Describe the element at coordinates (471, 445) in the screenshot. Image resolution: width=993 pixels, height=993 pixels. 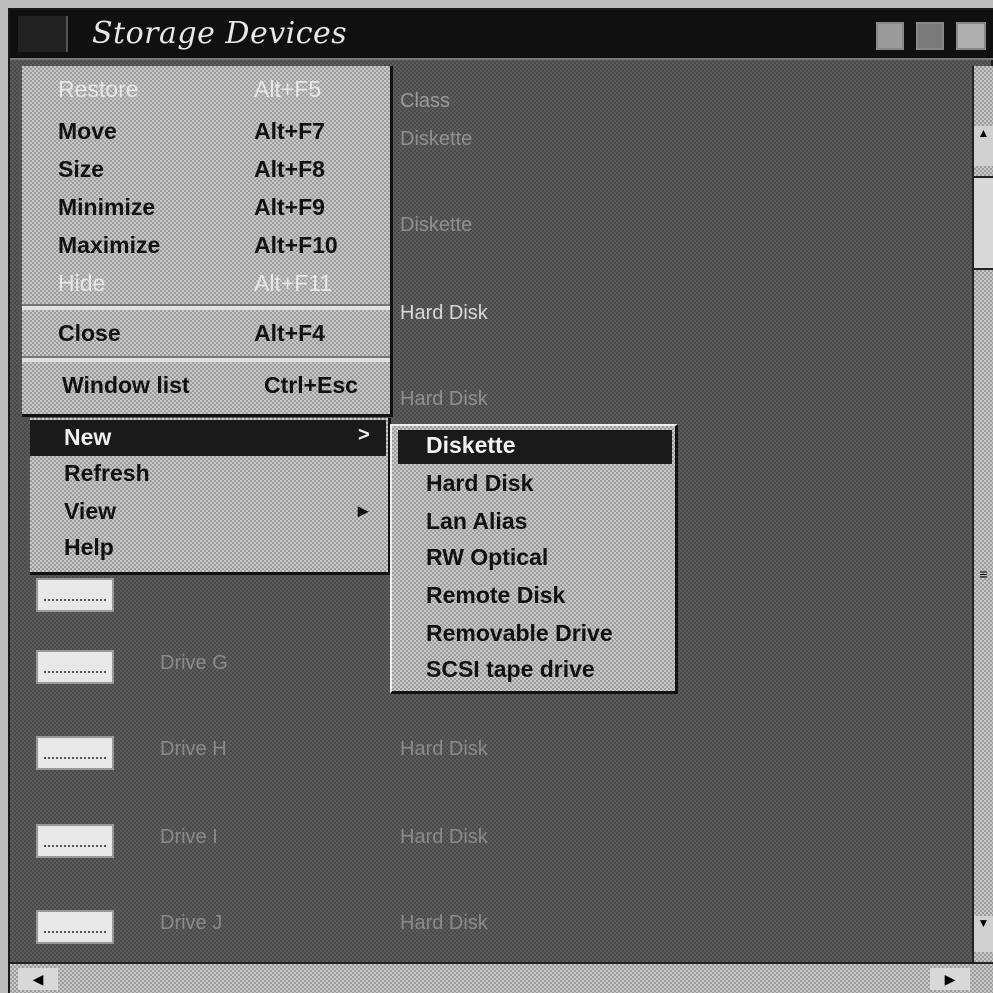
I see `menu-label: Diskette` at that location.